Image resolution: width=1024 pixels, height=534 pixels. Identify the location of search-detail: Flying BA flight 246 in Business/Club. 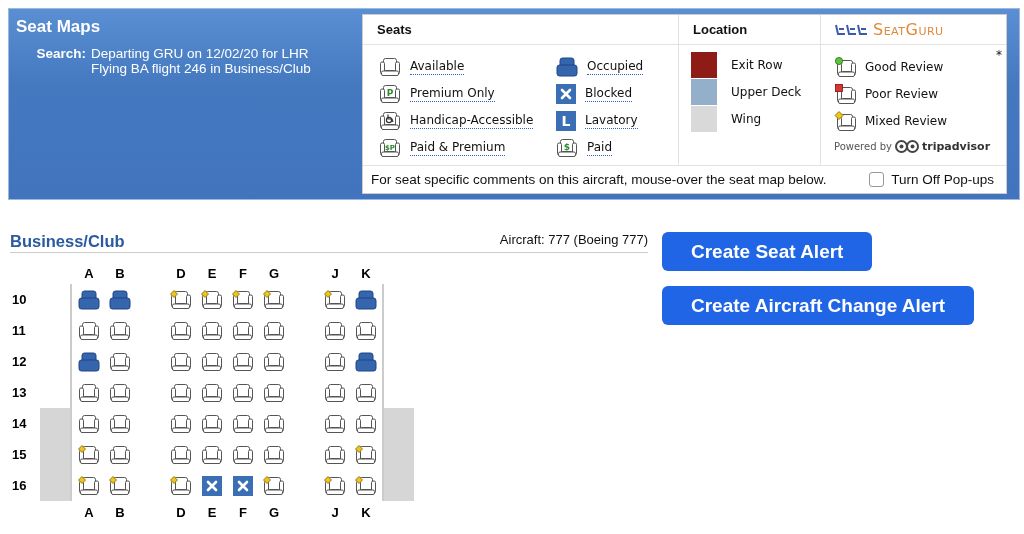
(201, 68).